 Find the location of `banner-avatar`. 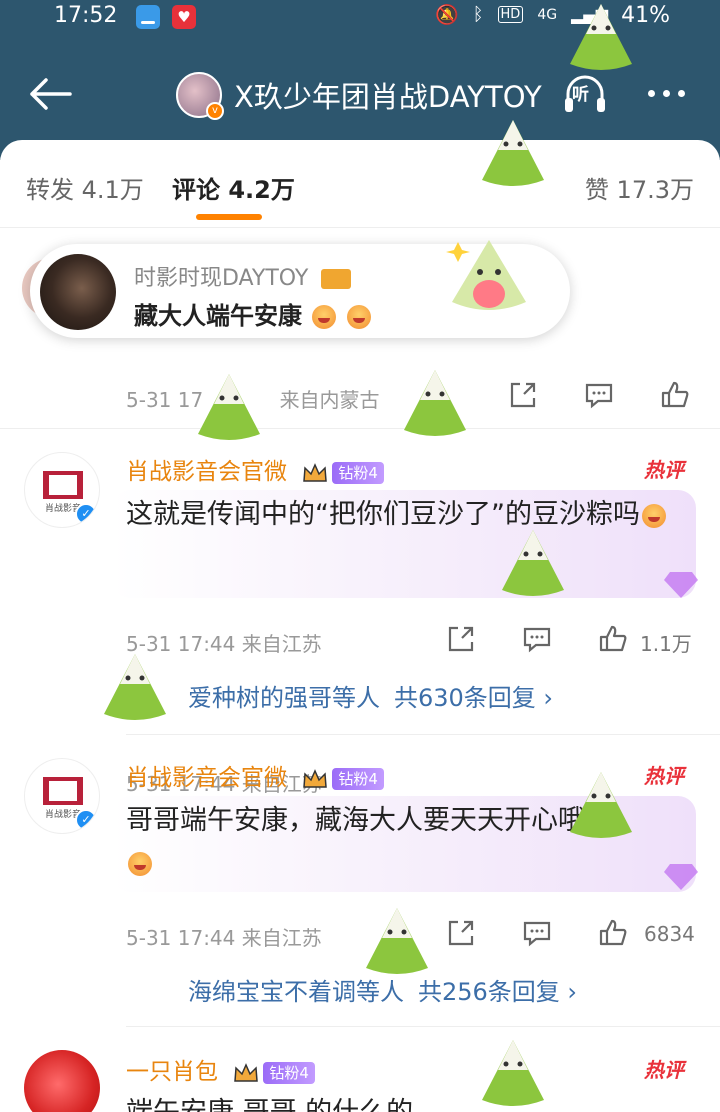

banner-avatar is located at coordinates (78, 292).